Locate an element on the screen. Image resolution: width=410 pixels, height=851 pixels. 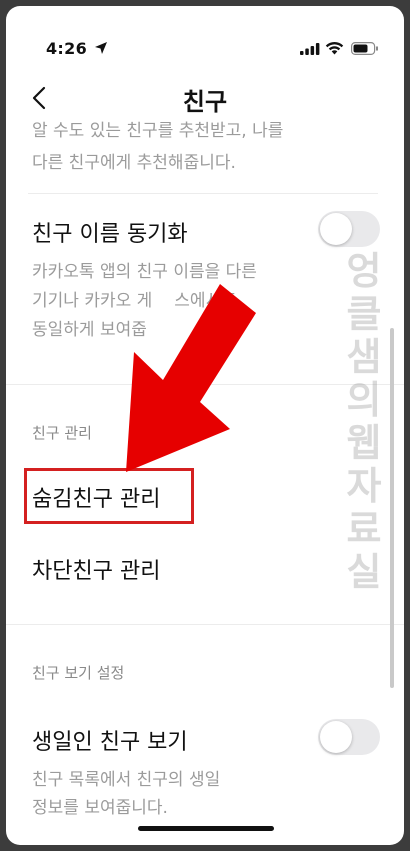
recommend-desc-line1: 알 수도 있는 친구를 추천받고, 나를 is located at coordinates (158, 131).